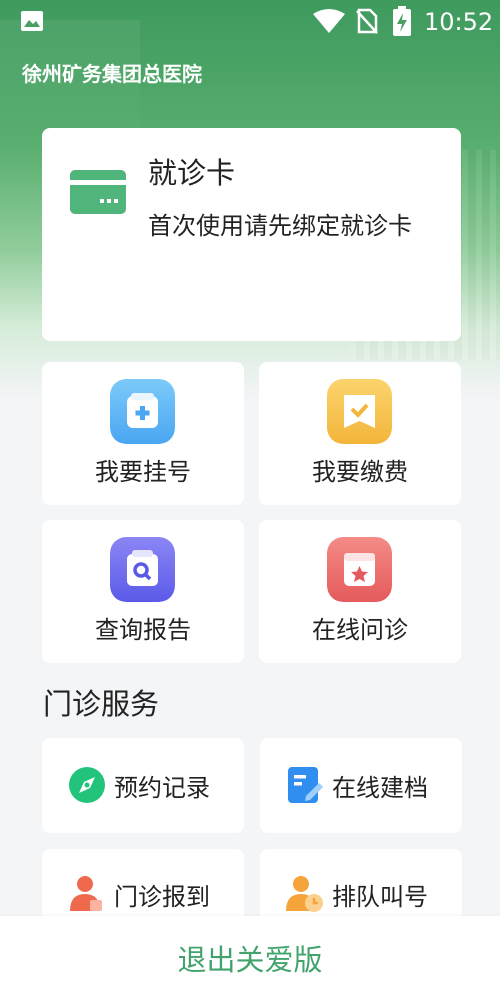 The width and height of the screenshot is (500, 1000). Describe the element at coordinates (329, 21) in the screenshot. I see `wifi-icon` at that location.